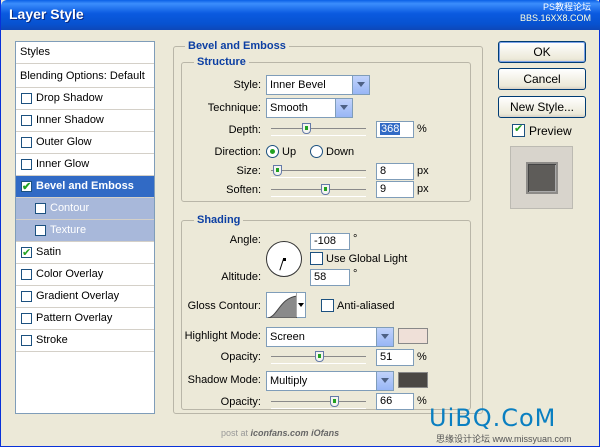 This screenshot has height=447, width=600. What do you see at coordinates (318, 129) in the screenshot?
I see `depth-slider` at bounding box center [318, 129].